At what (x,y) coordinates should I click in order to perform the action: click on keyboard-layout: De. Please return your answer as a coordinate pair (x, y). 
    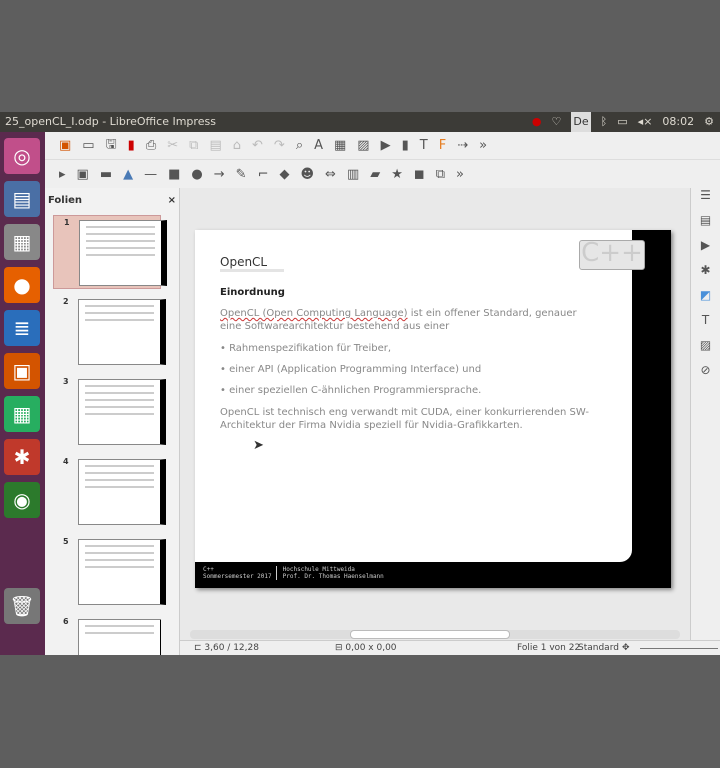
    Looking at the image, I should click on (581, 122).